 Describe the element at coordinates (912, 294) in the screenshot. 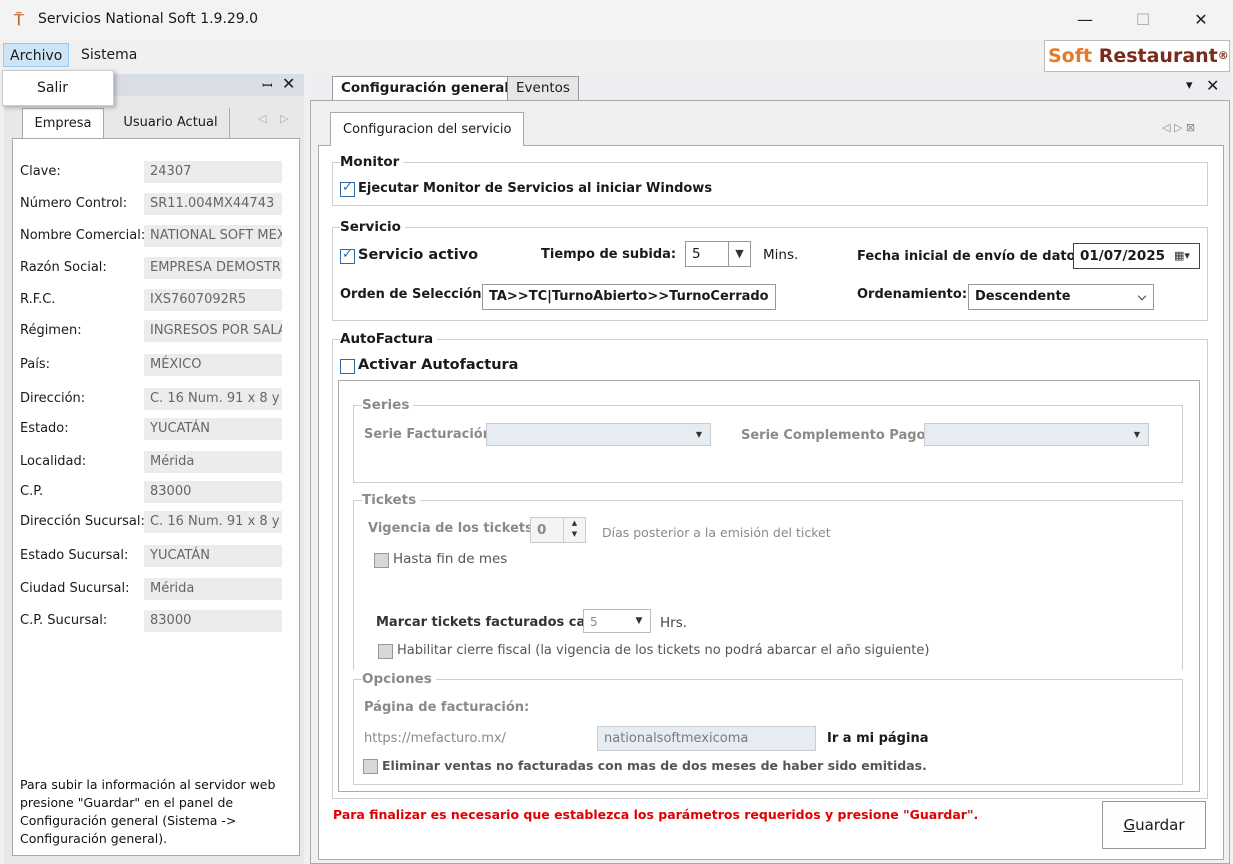

I see `ordenamiento-label: Ordenamiento:` at that location.